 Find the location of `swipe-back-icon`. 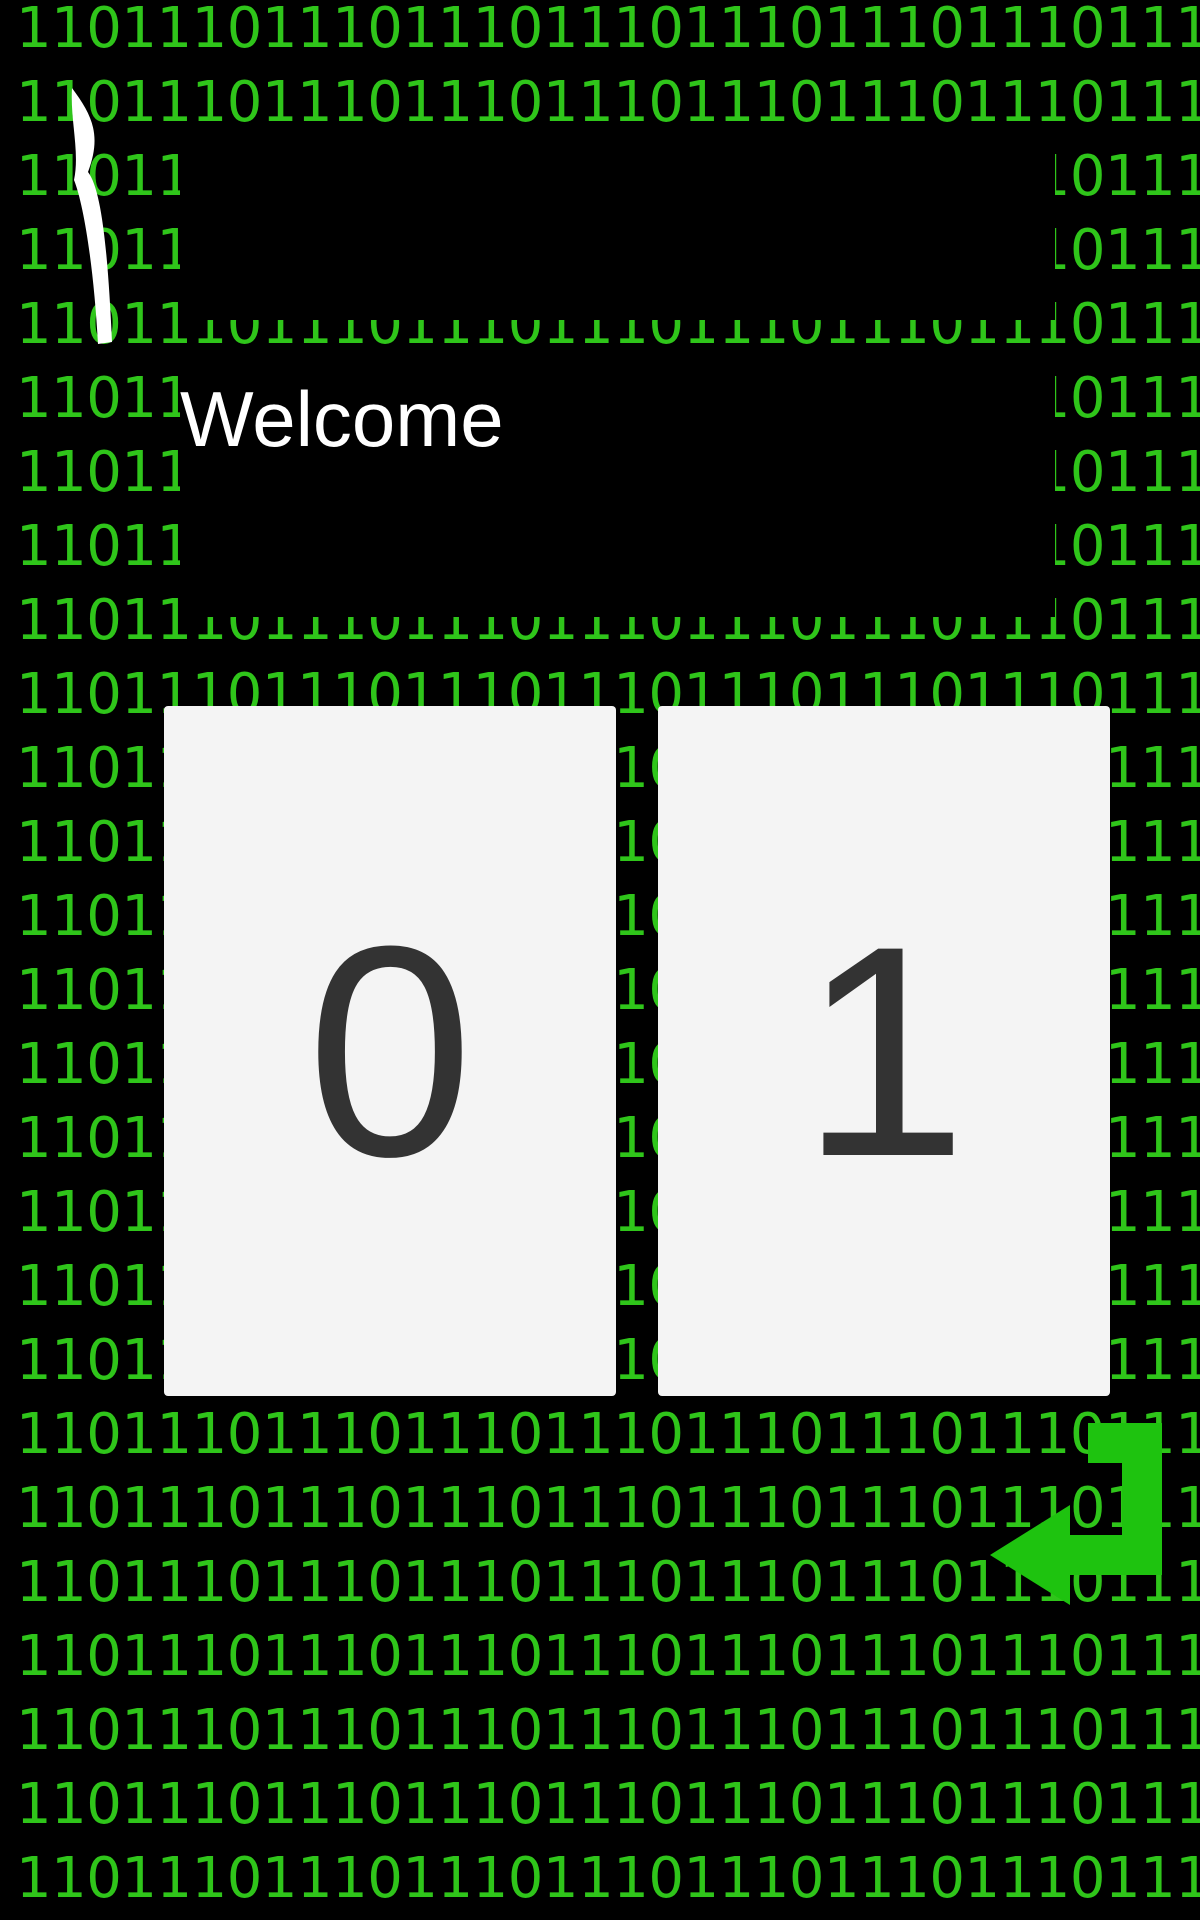

swipe-back-icon is located at coordinates (95, 215).